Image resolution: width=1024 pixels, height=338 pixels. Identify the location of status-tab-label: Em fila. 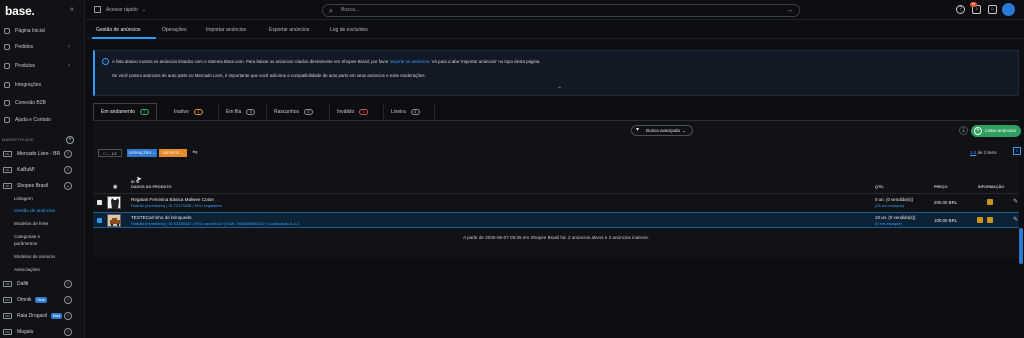
(234, 111).